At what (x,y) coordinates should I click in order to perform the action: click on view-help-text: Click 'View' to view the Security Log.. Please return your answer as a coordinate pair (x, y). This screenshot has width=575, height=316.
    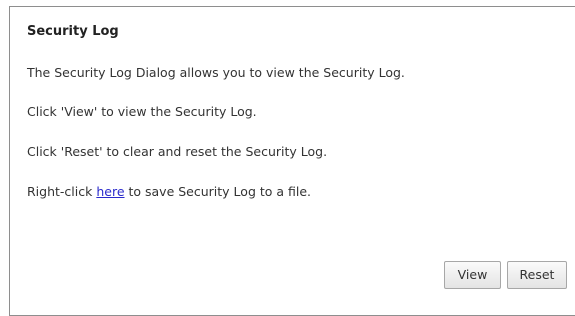
    Looking at the image, I should click on (142, 111).